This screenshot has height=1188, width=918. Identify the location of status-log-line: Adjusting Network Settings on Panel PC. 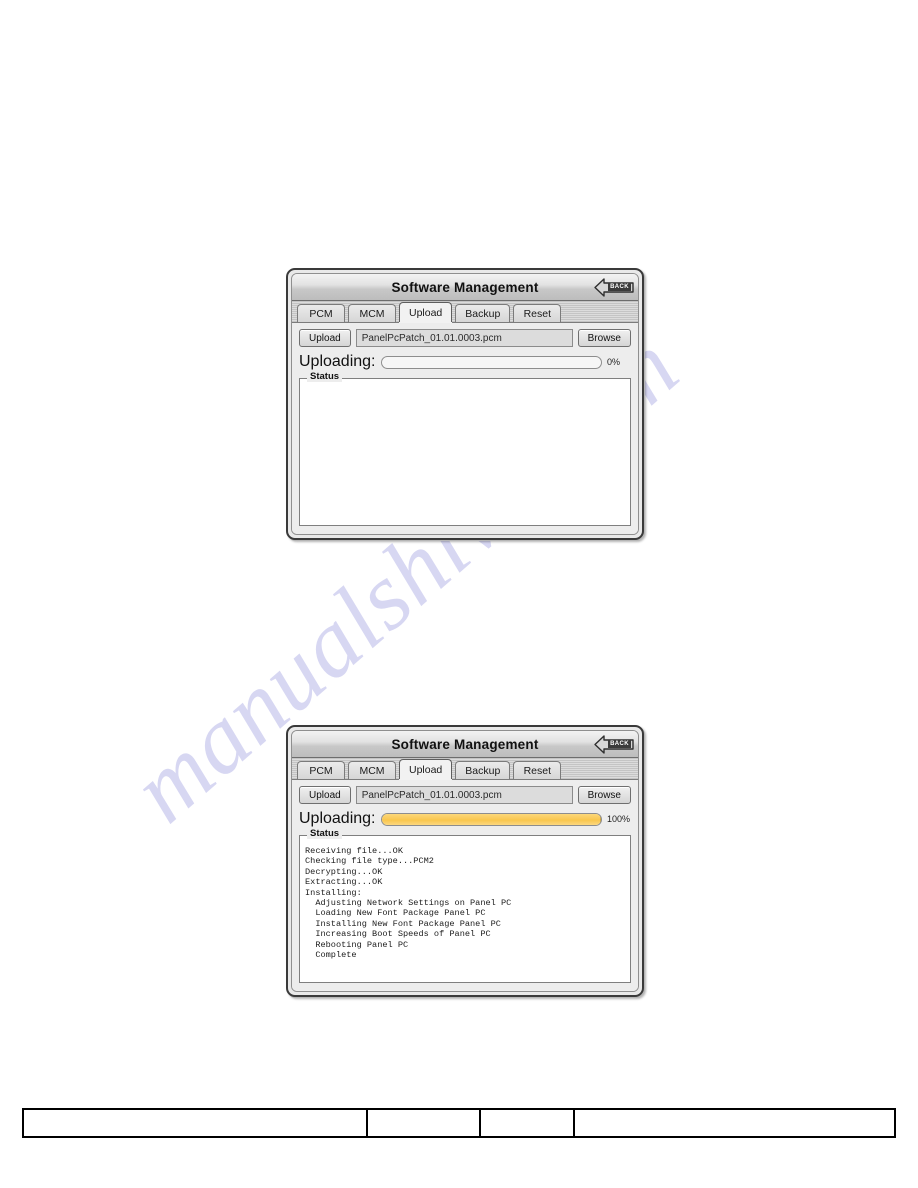
(408, 903).